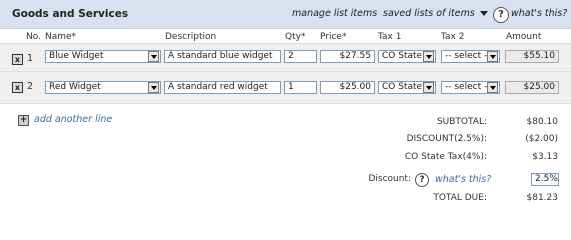  I want to click on item-name-select-2: Red Widget, so click(103, 87).